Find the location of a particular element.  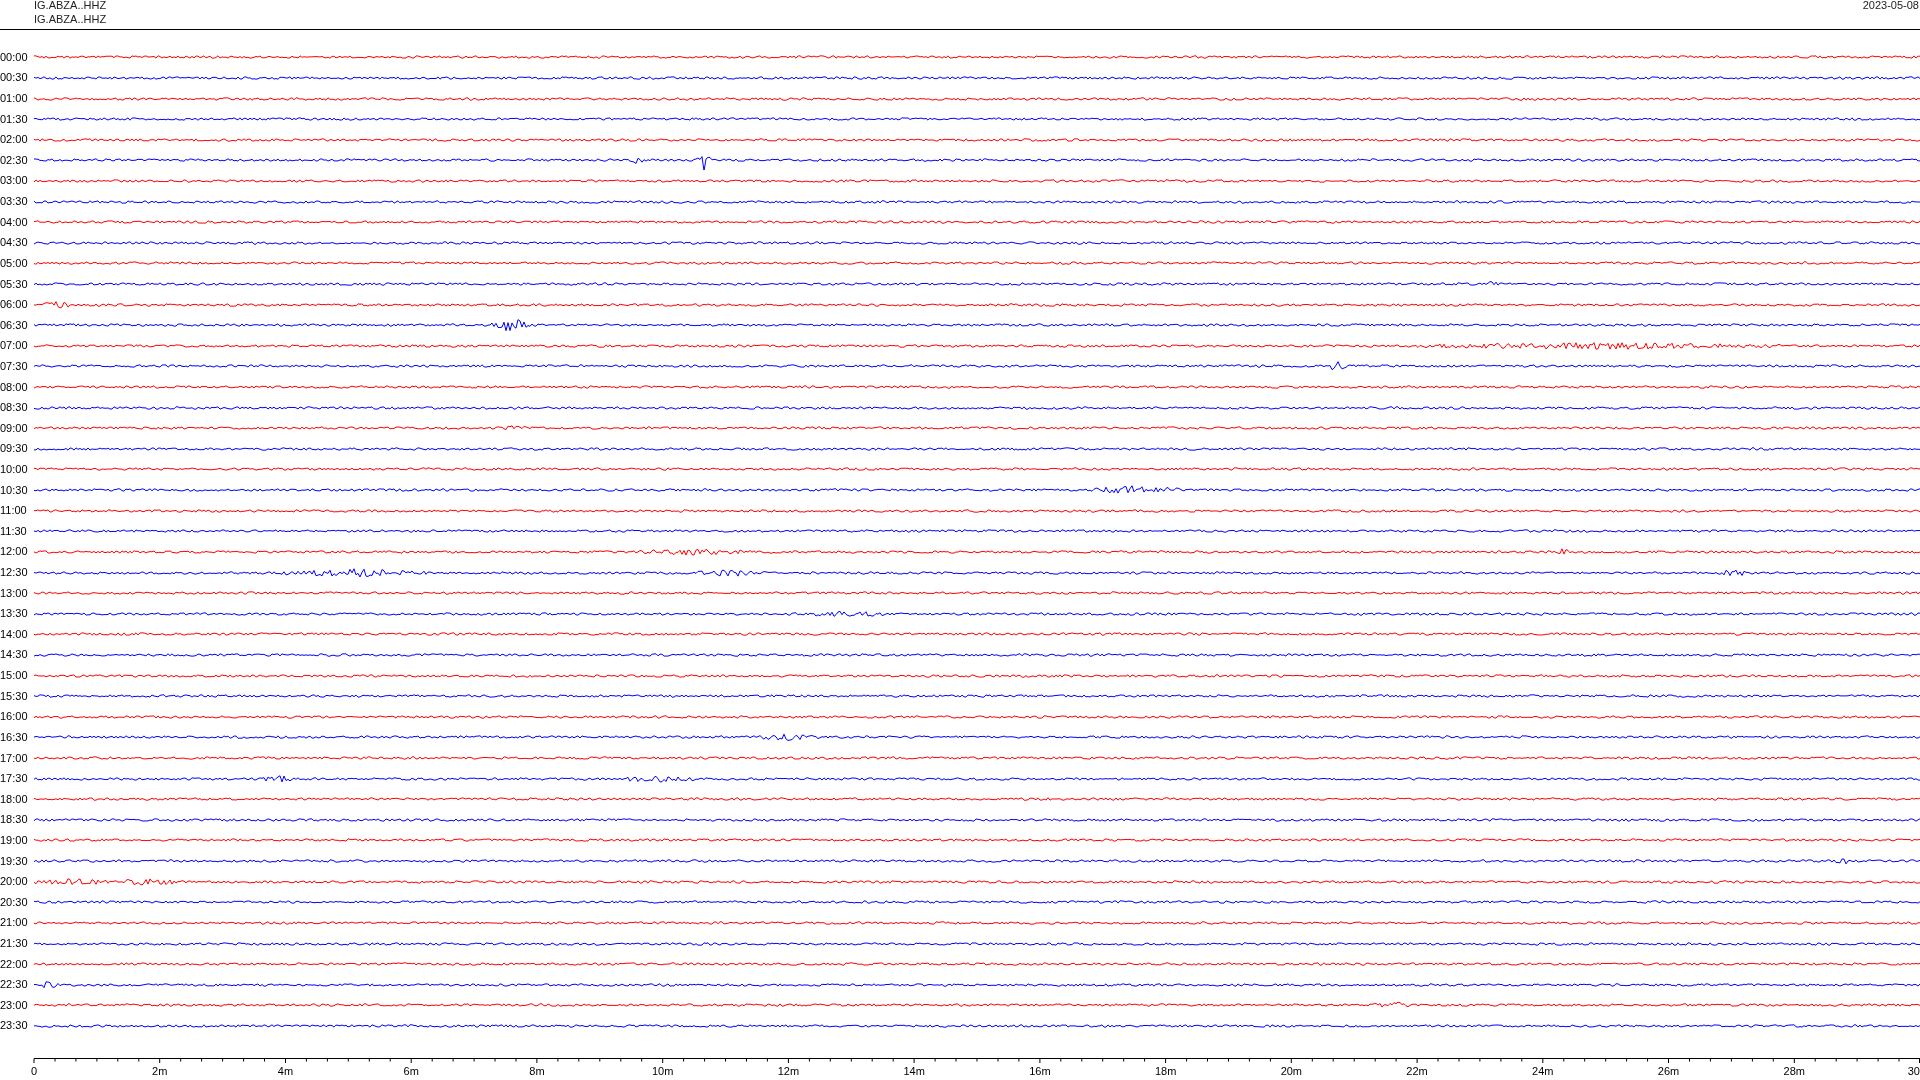

time-label: 16:30 is located at coordinates (14, 737).